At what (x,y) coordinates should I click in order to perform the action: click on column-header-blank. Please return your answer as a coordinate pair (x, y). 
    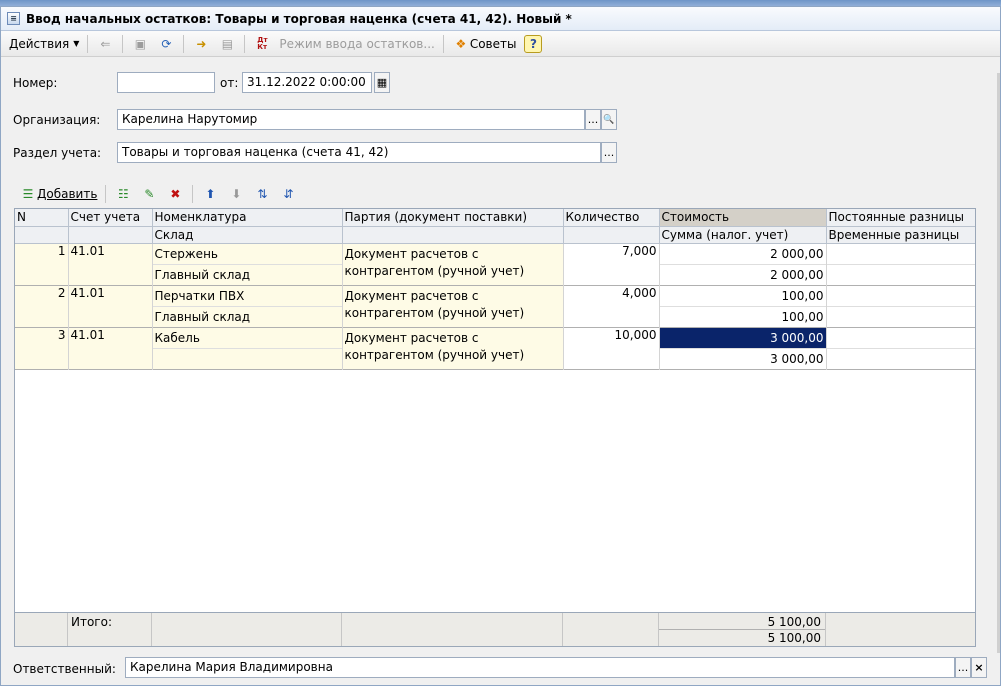
    Looking at the image, I should click on (611, 235).